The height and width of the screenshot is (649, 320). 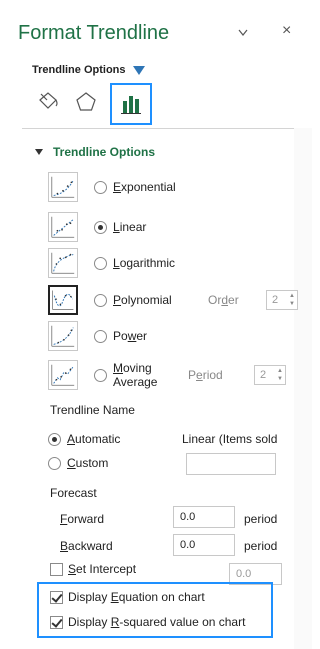 What do you see at coordinates (263, 375) in the screenshot?
I see `moving-average-period-value: 2` at bounding box center [263, 375].